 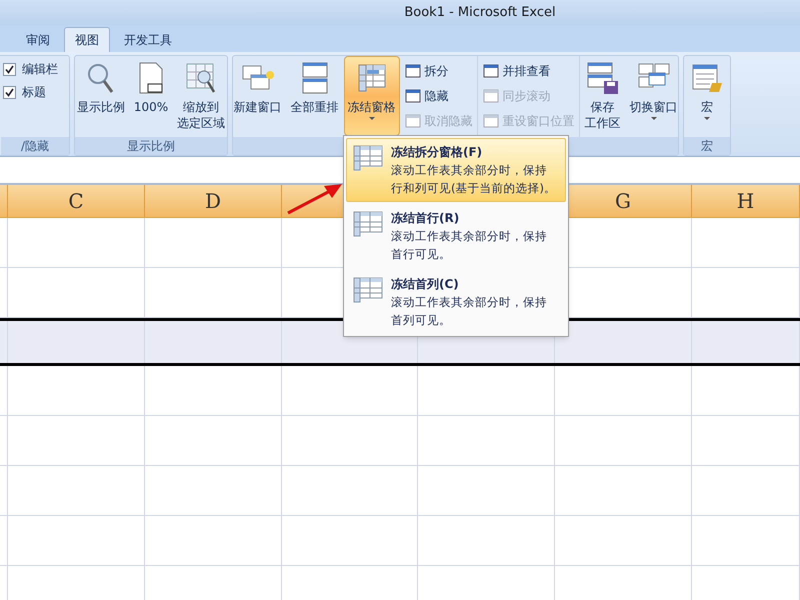 I want to click on column-header: H, so click(x=745, y=201).